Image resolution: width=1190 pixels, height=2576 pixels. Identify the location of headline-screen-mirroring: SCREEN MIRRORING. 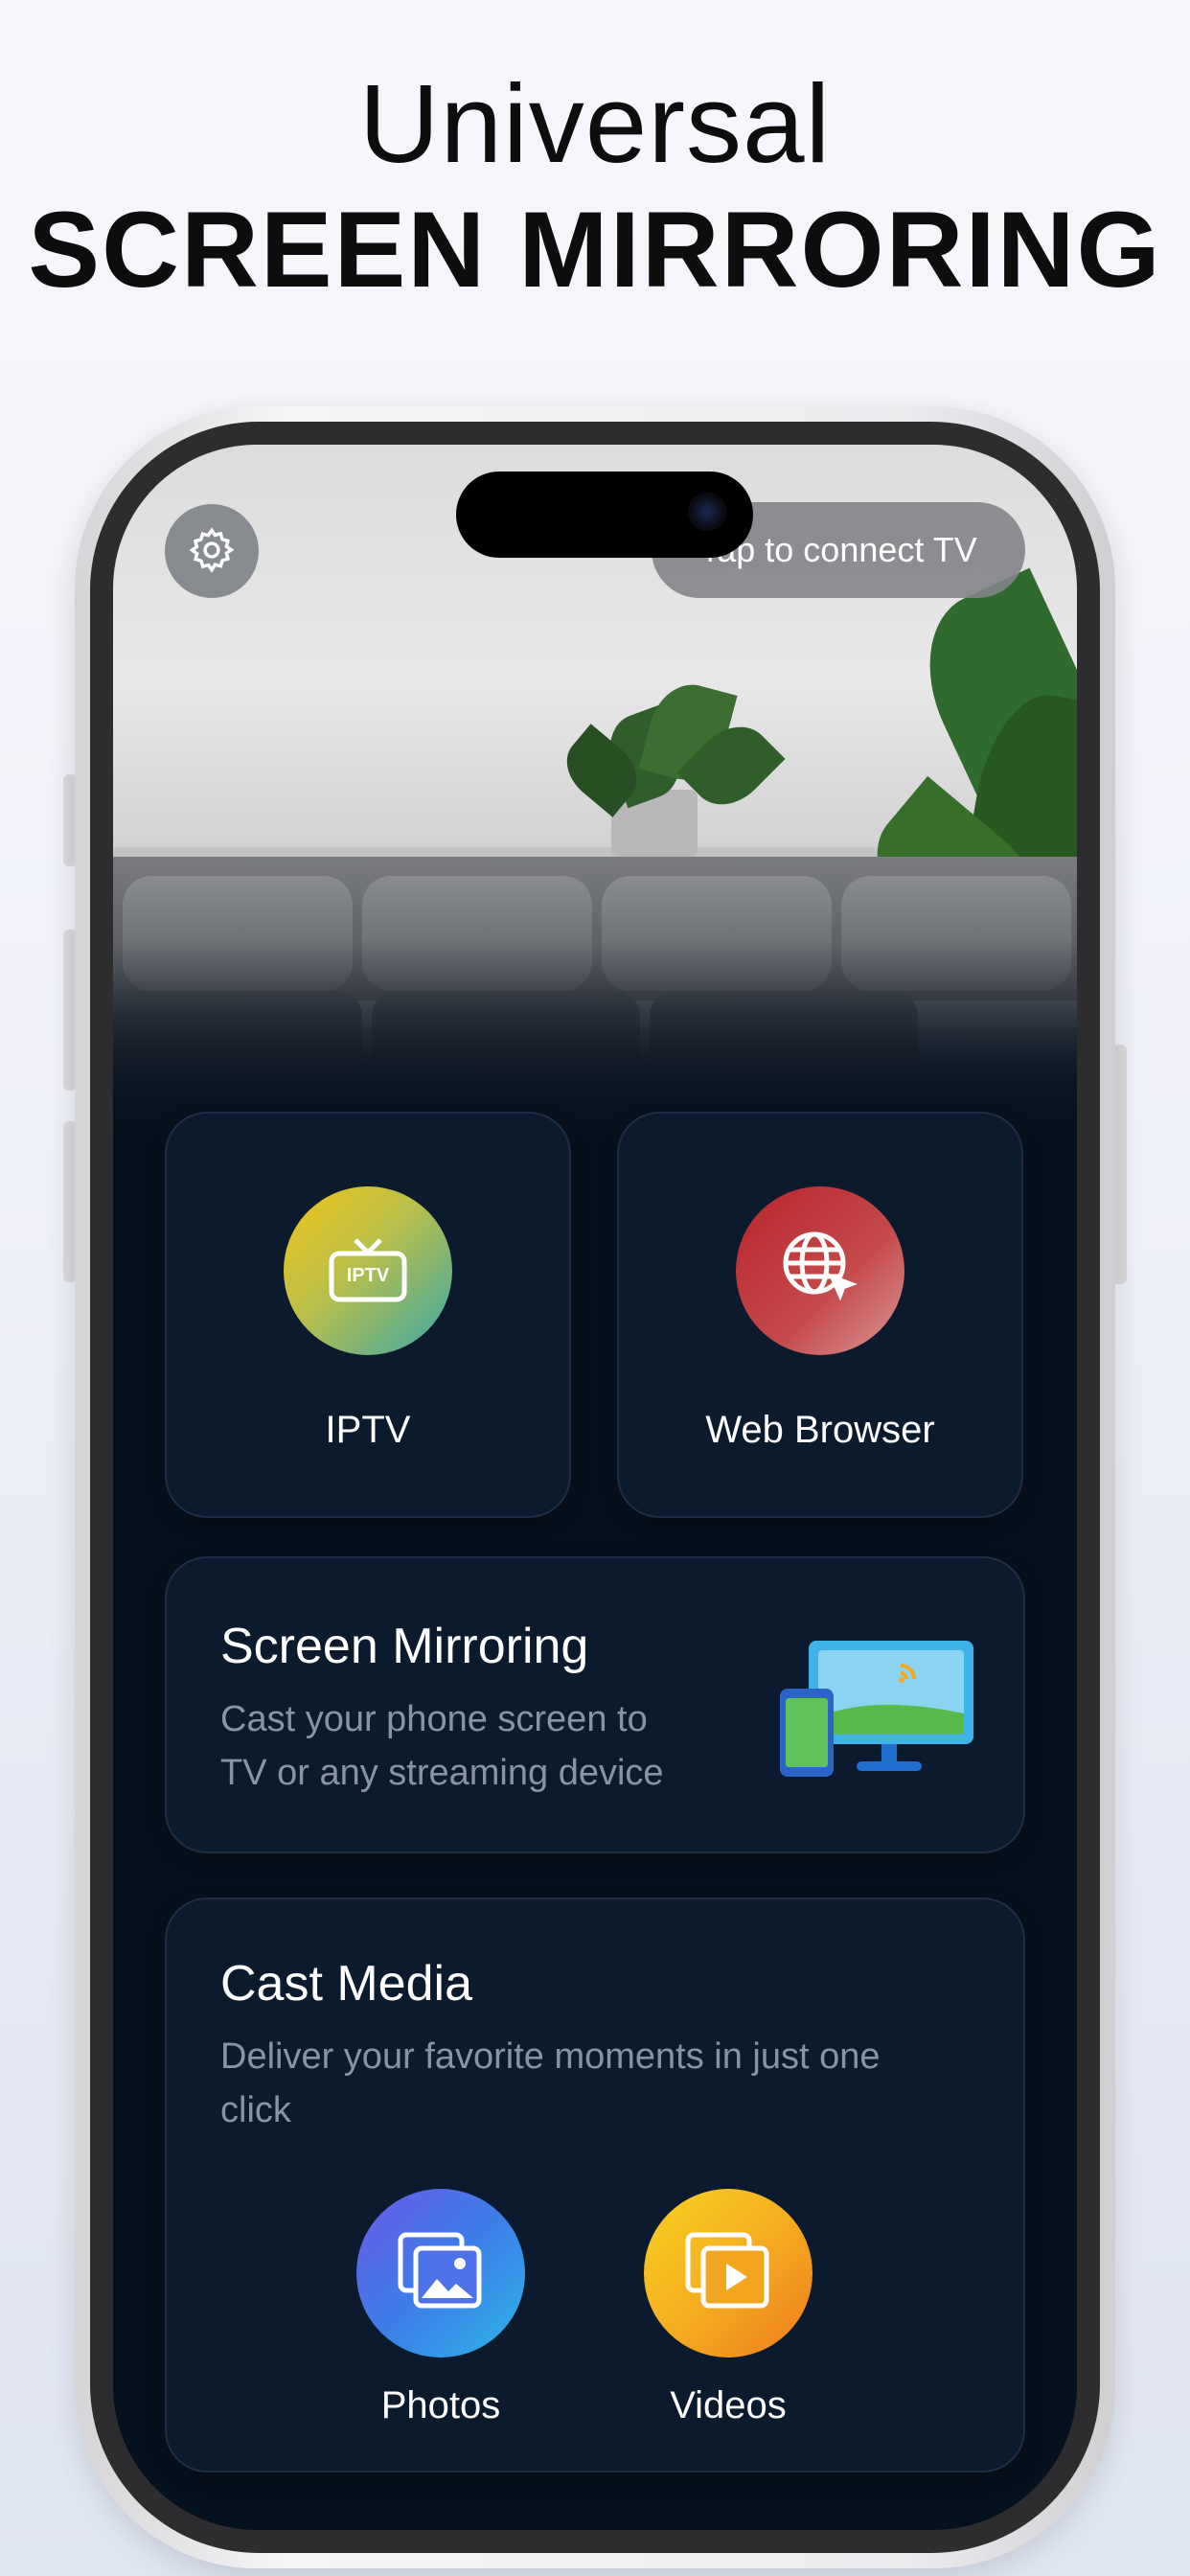
(595, 250).